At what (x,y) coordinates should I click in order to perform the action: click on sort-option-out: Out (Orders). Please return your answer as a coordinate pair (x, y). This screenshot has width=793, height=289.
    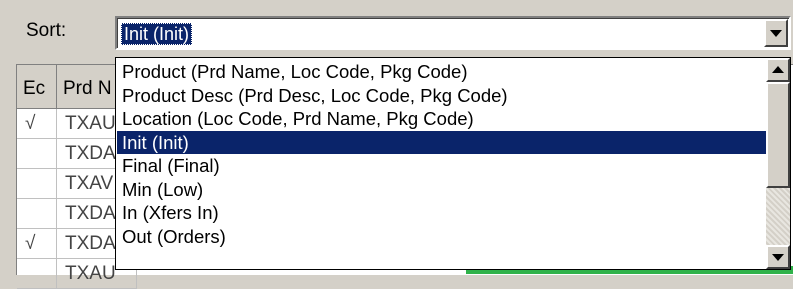
    Looking at the image, I should click on (442, 237).